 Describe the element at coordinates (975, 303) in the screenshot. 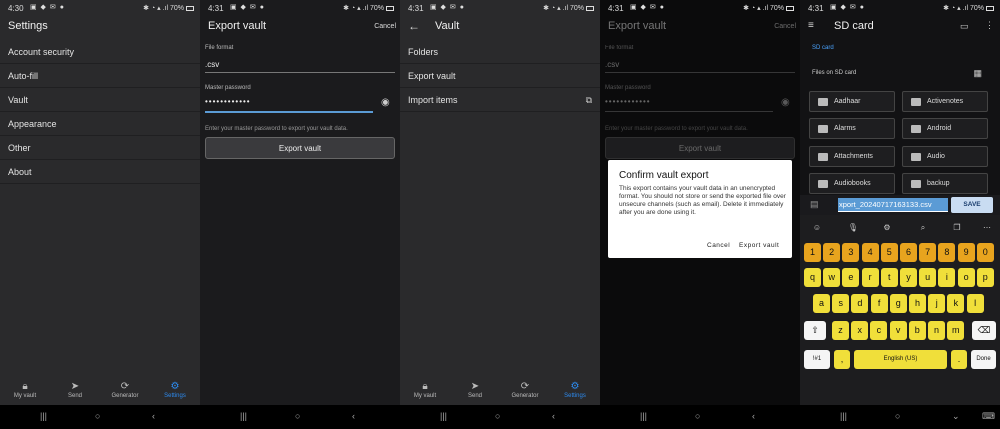

I see `key-l: l` at that location.